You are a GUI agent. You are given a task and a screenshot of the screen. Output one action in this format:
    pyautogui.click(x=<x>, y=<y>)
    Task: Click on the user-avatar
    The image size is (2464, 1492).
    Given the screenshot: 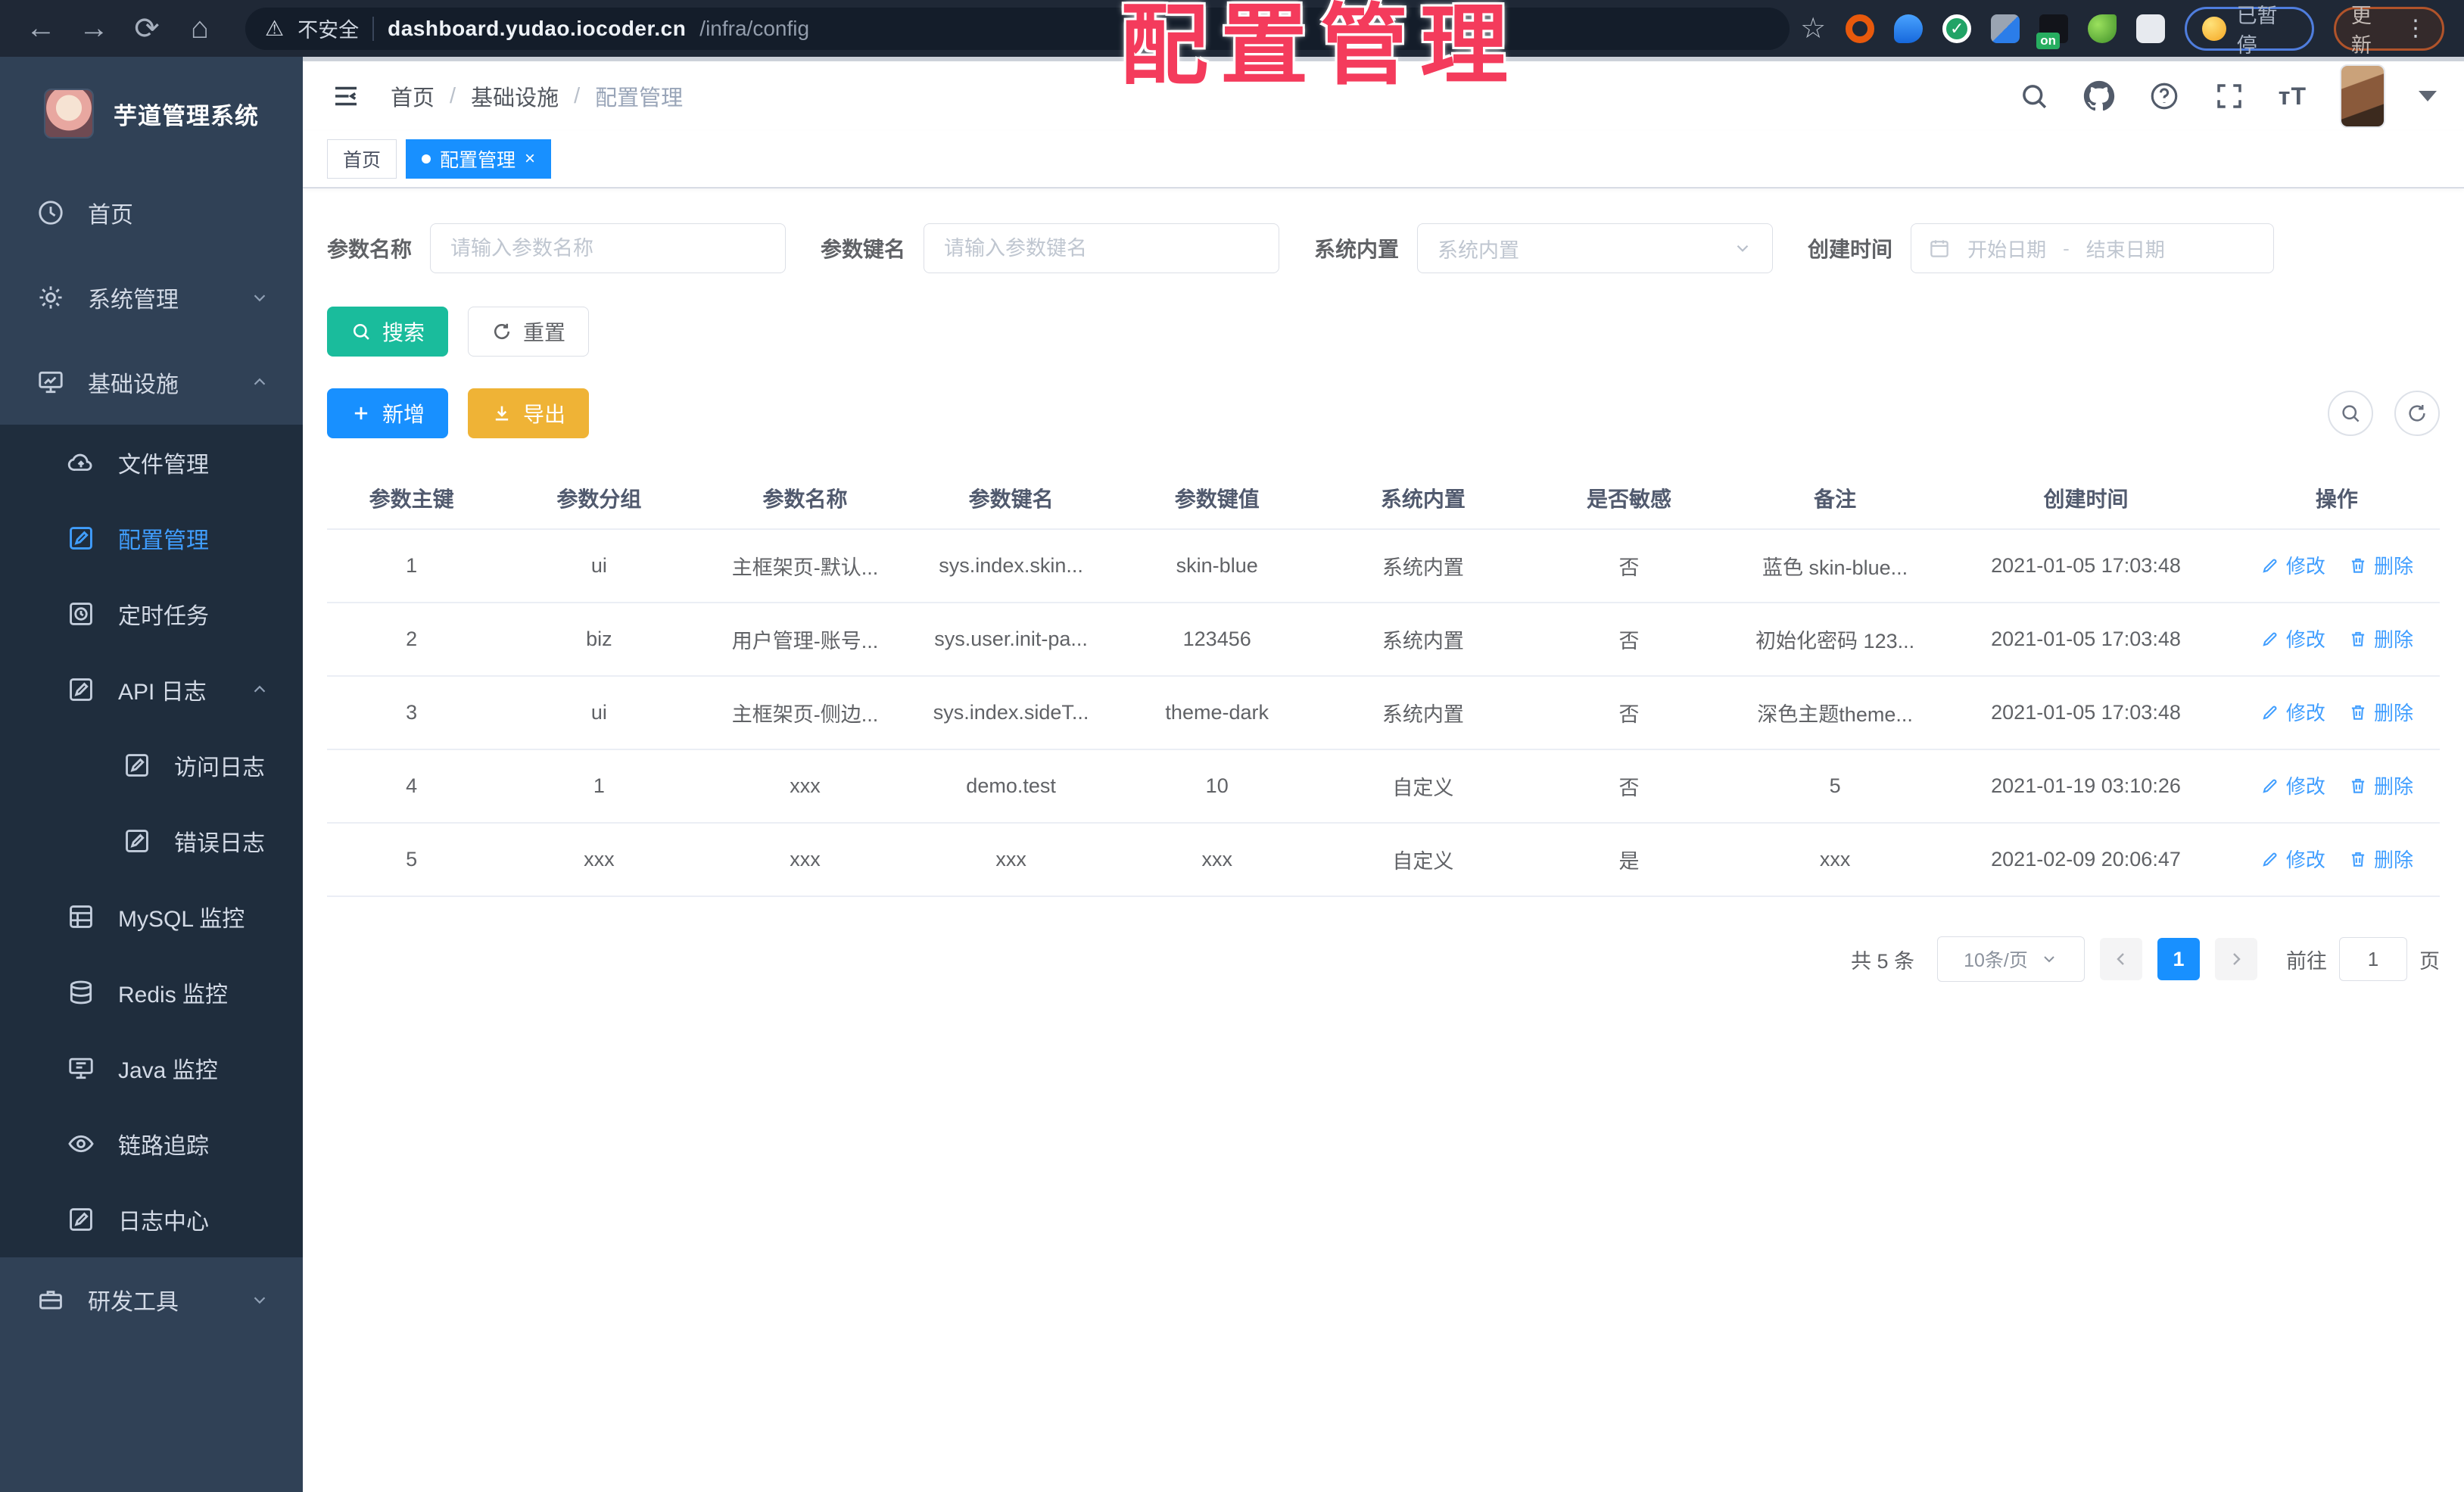 What is the action you would take?
    pyautogui.click(x=2362, y=96)
    